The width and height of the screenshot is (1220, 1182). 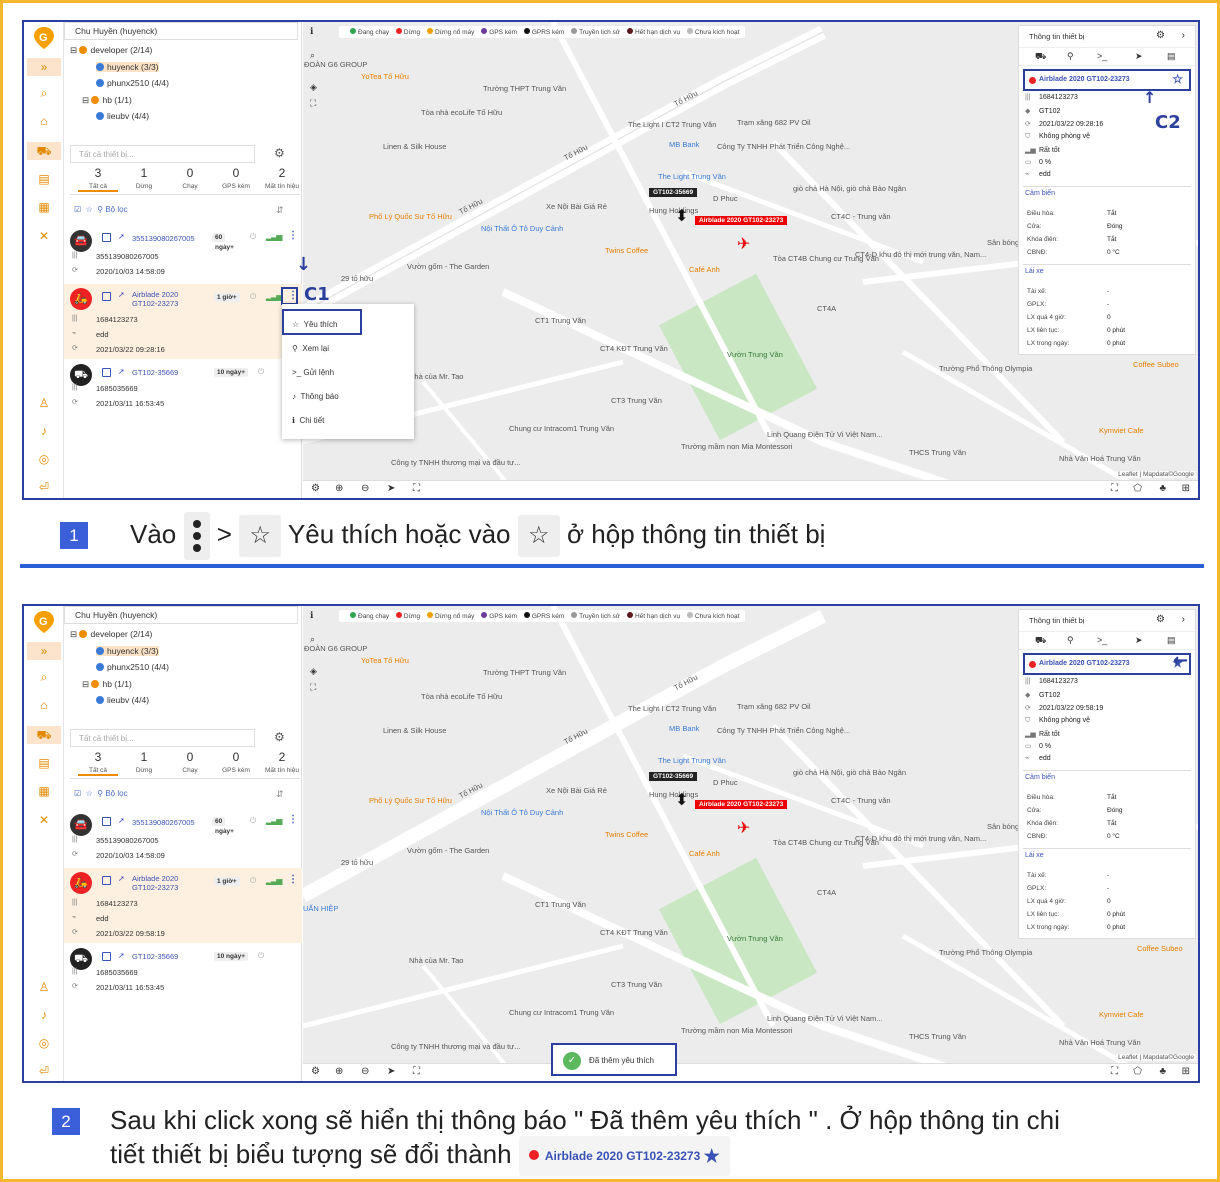 I want to click on polygon-icon: ⬠, so click(x=1137, y=488).